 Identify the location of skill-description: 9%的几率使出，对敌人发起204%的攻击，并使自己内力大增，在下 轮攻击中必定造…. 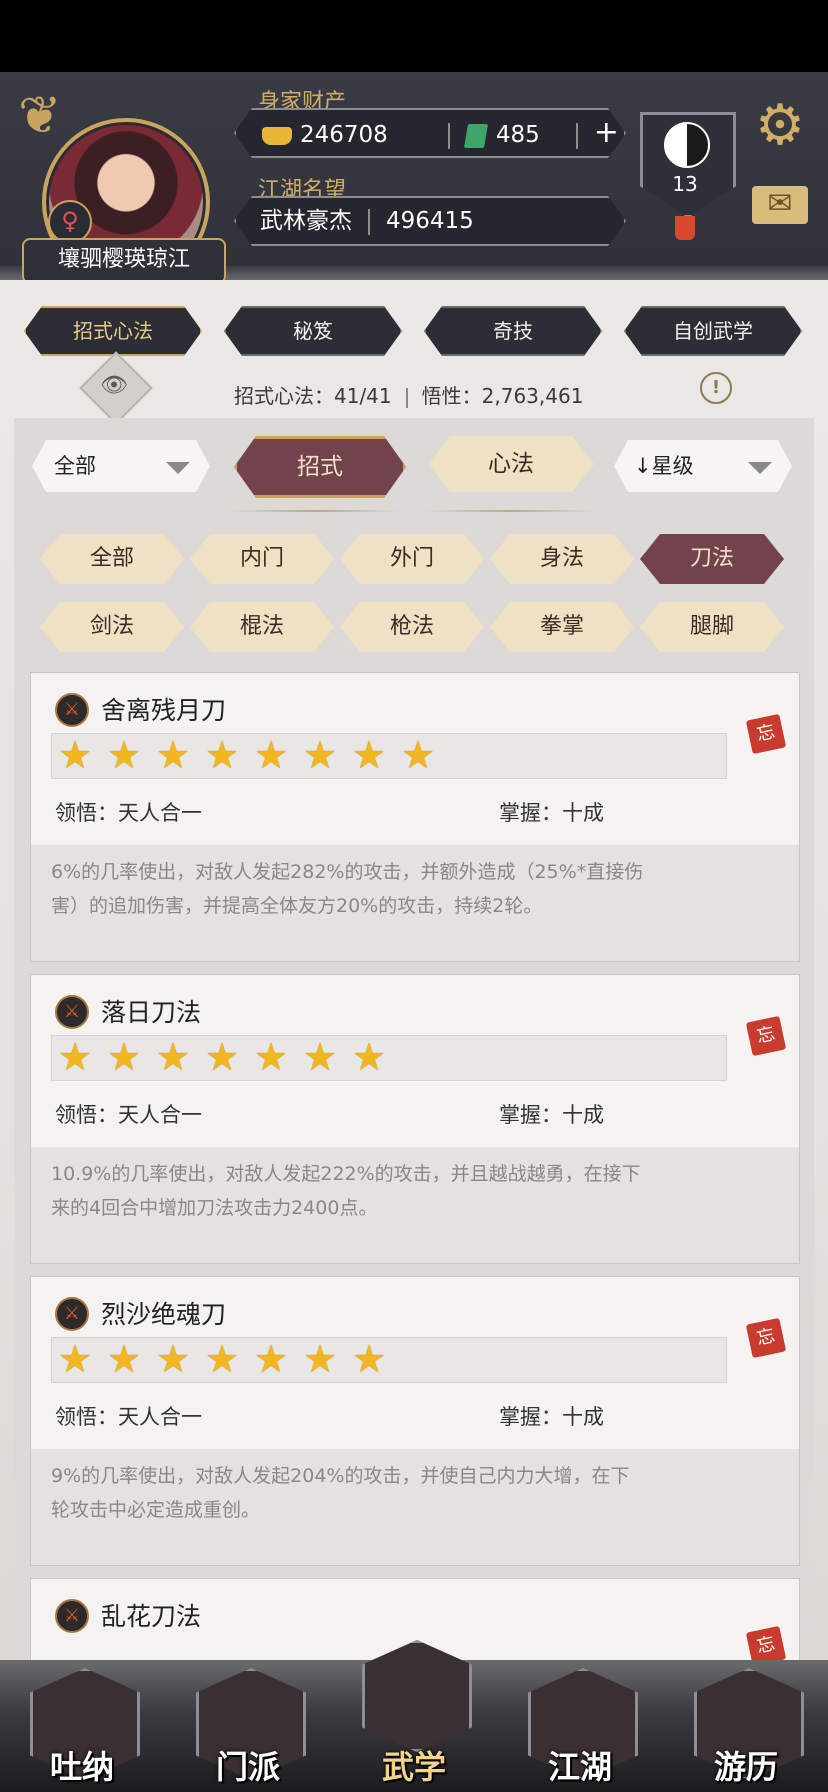
(415, 1507).